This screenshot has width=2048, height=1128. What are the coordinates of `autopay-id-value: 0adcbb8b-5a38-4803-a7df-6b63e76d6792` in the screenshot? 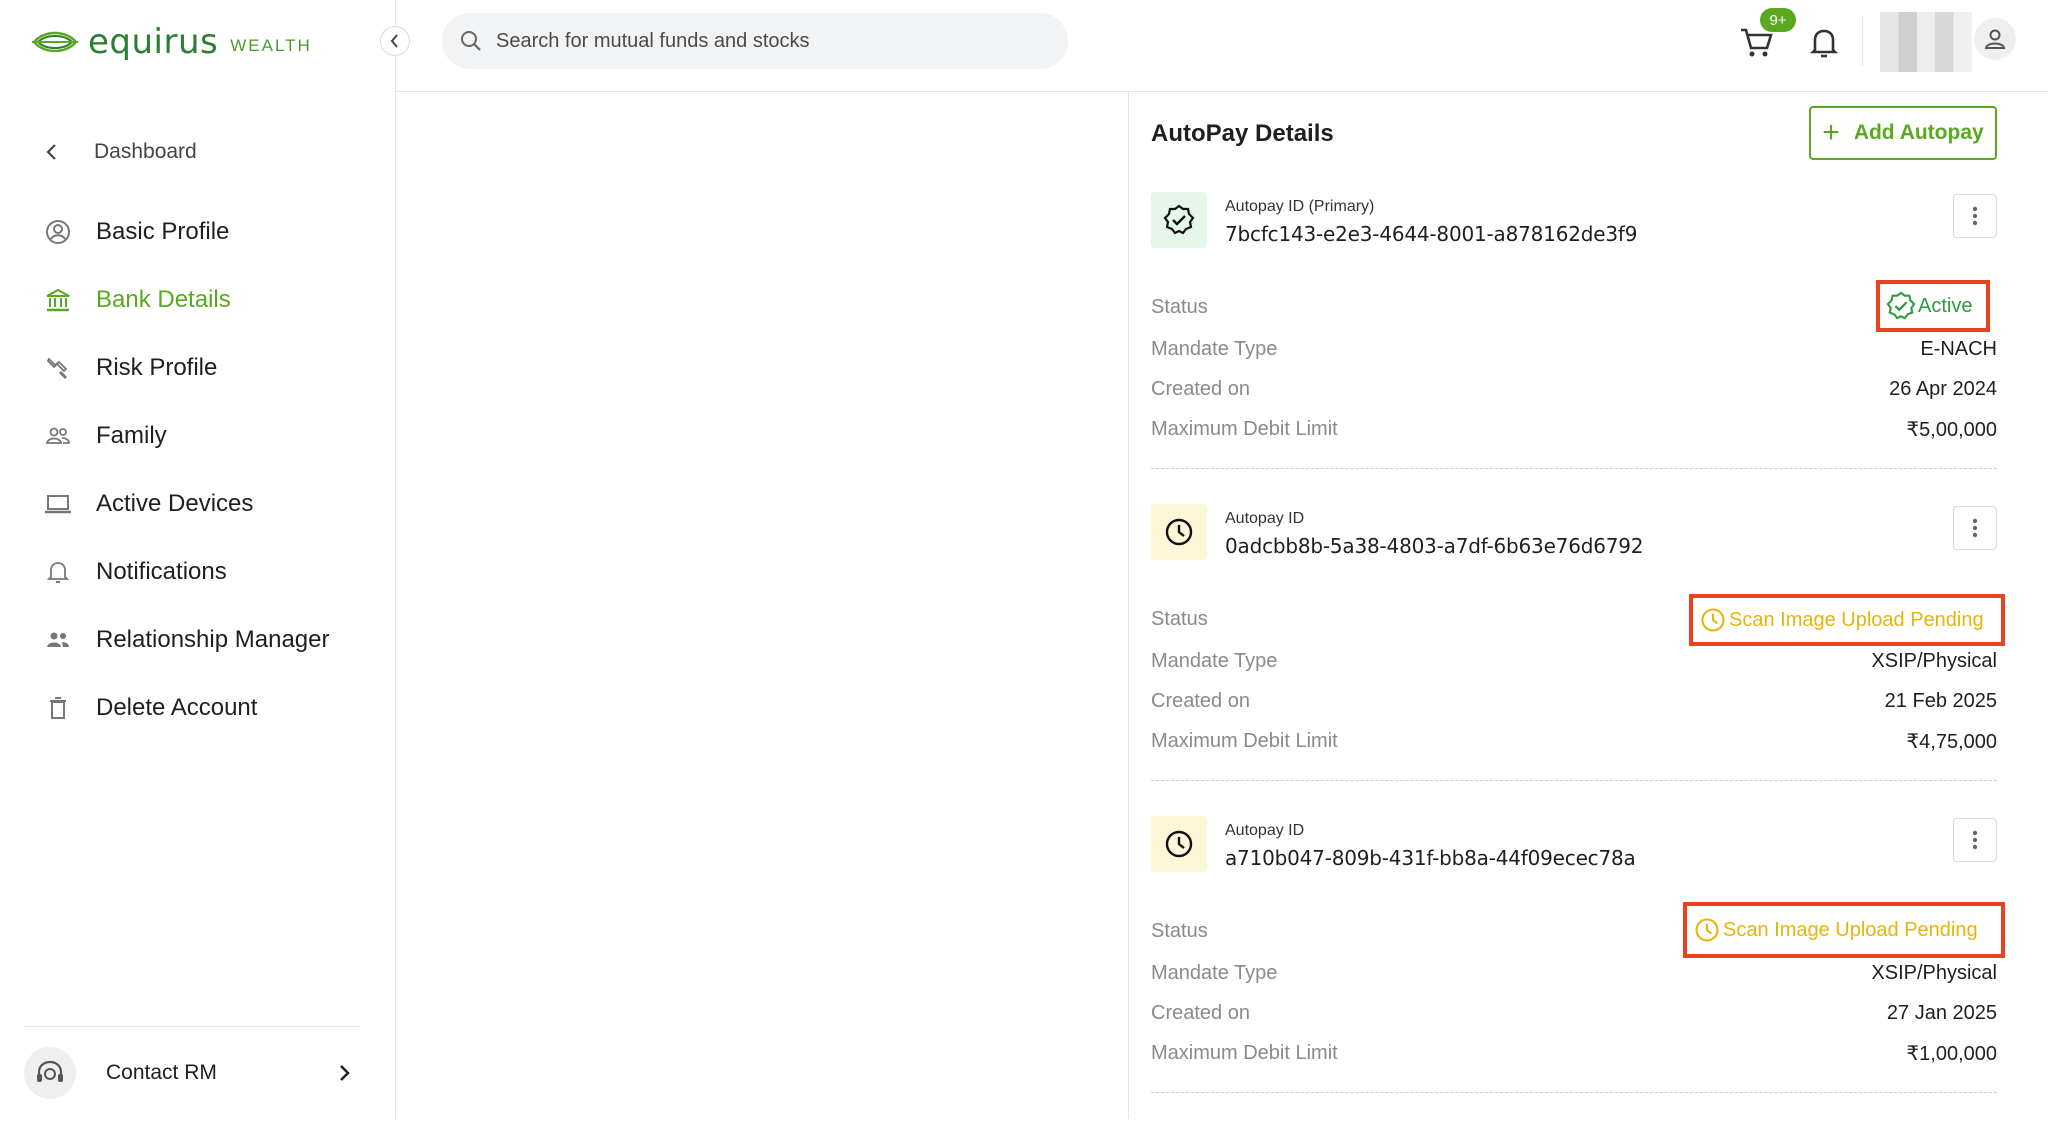 It's located at (1434, 546).